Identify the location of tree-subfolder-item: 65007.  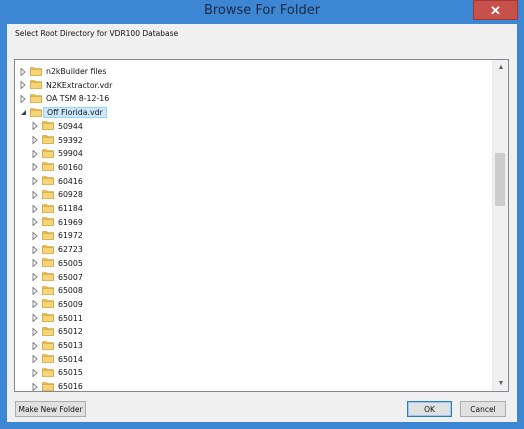
(57, 277).